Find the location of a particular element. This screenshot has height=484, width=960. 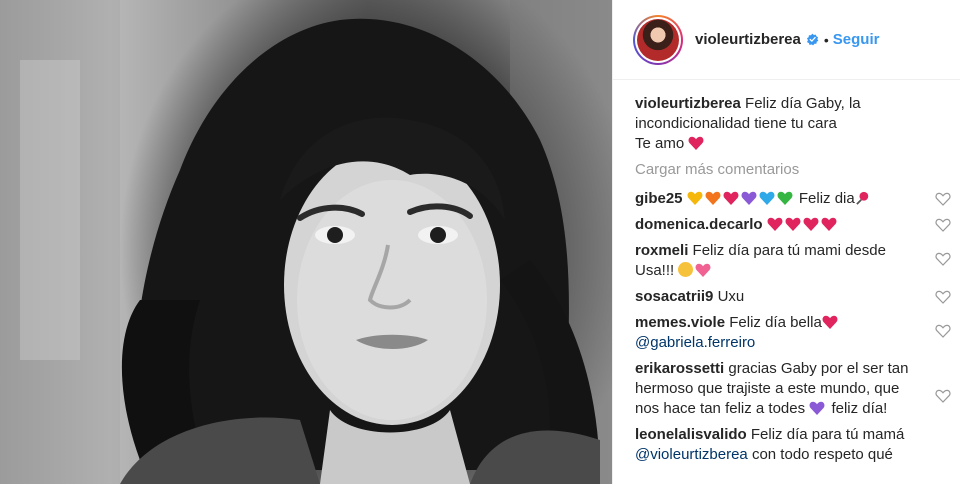

blue-heart-emoji is located at coordinates (767, 198).